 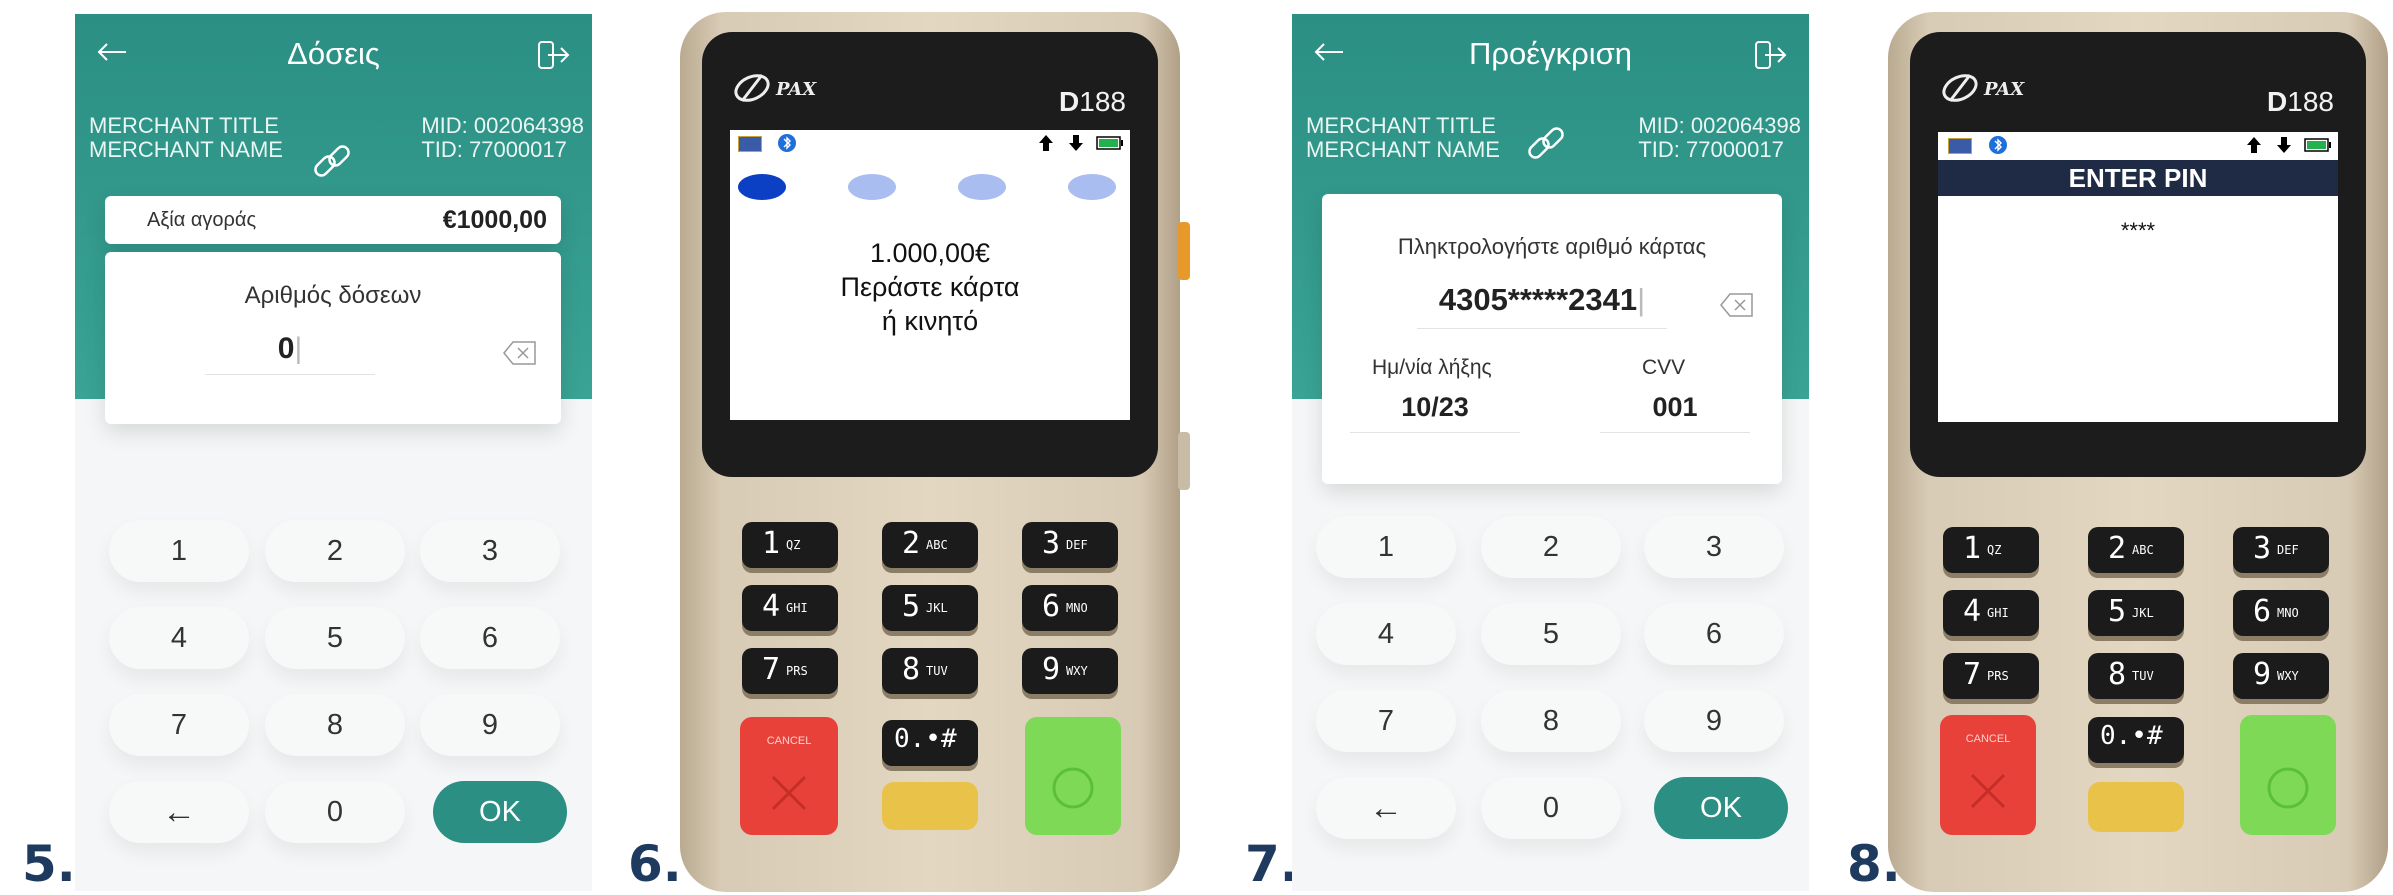 I want to click on cvv-input: 001, so click(x=1675, y=412).